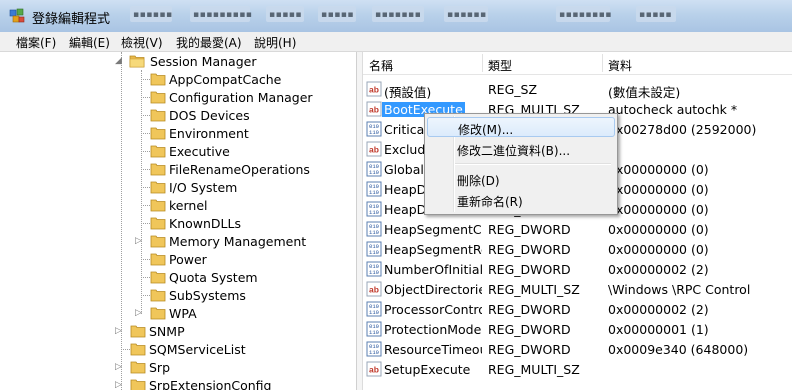  What do you see at coordinates (36, 42) in the screenshot?
I see `menu-file: 檔案(F)` at bounding box center [36, 42].